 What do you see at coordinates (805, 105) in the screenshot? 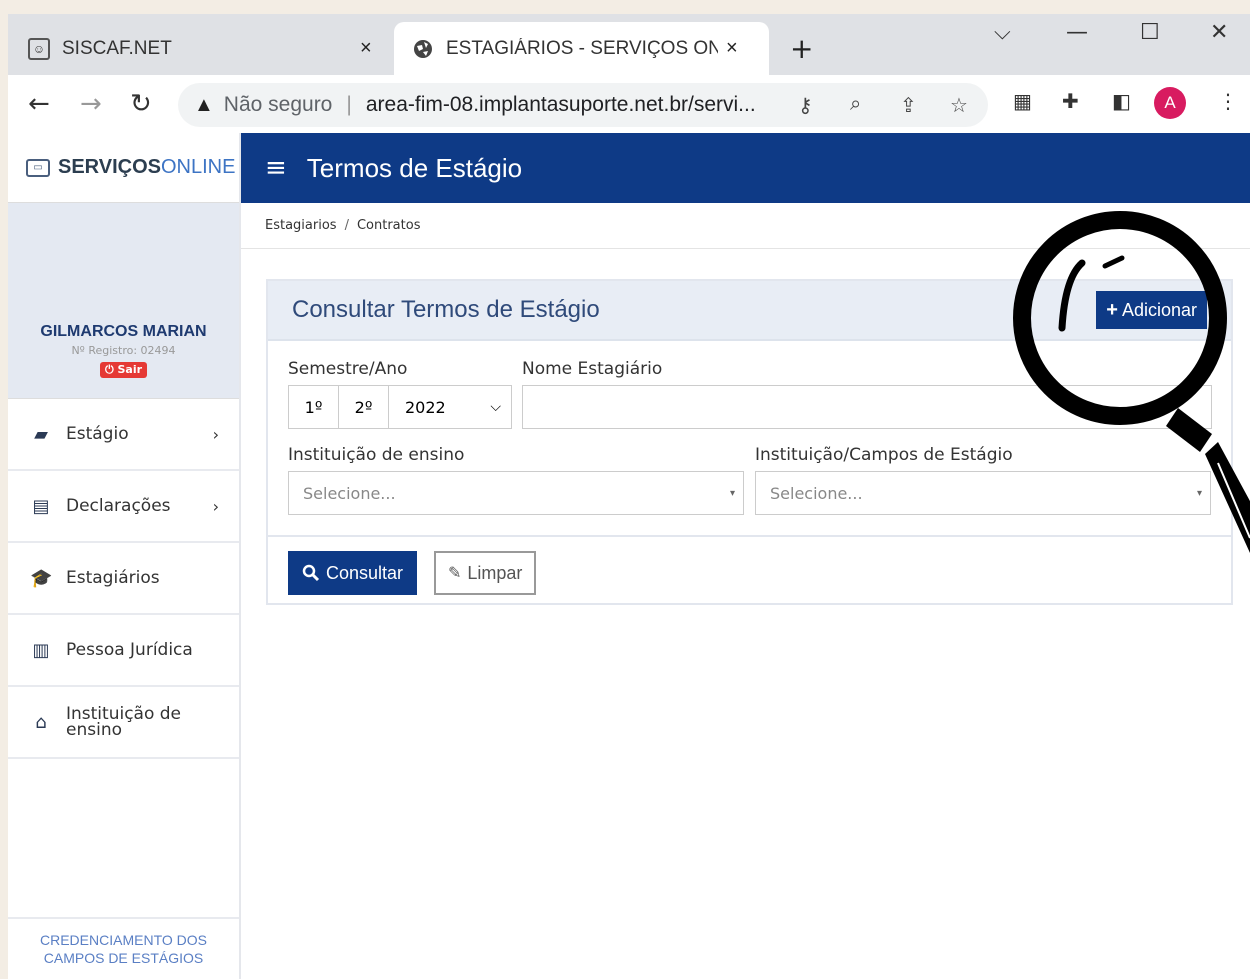
I see `key-icon: ⚷` at bounding box center [805, 105].